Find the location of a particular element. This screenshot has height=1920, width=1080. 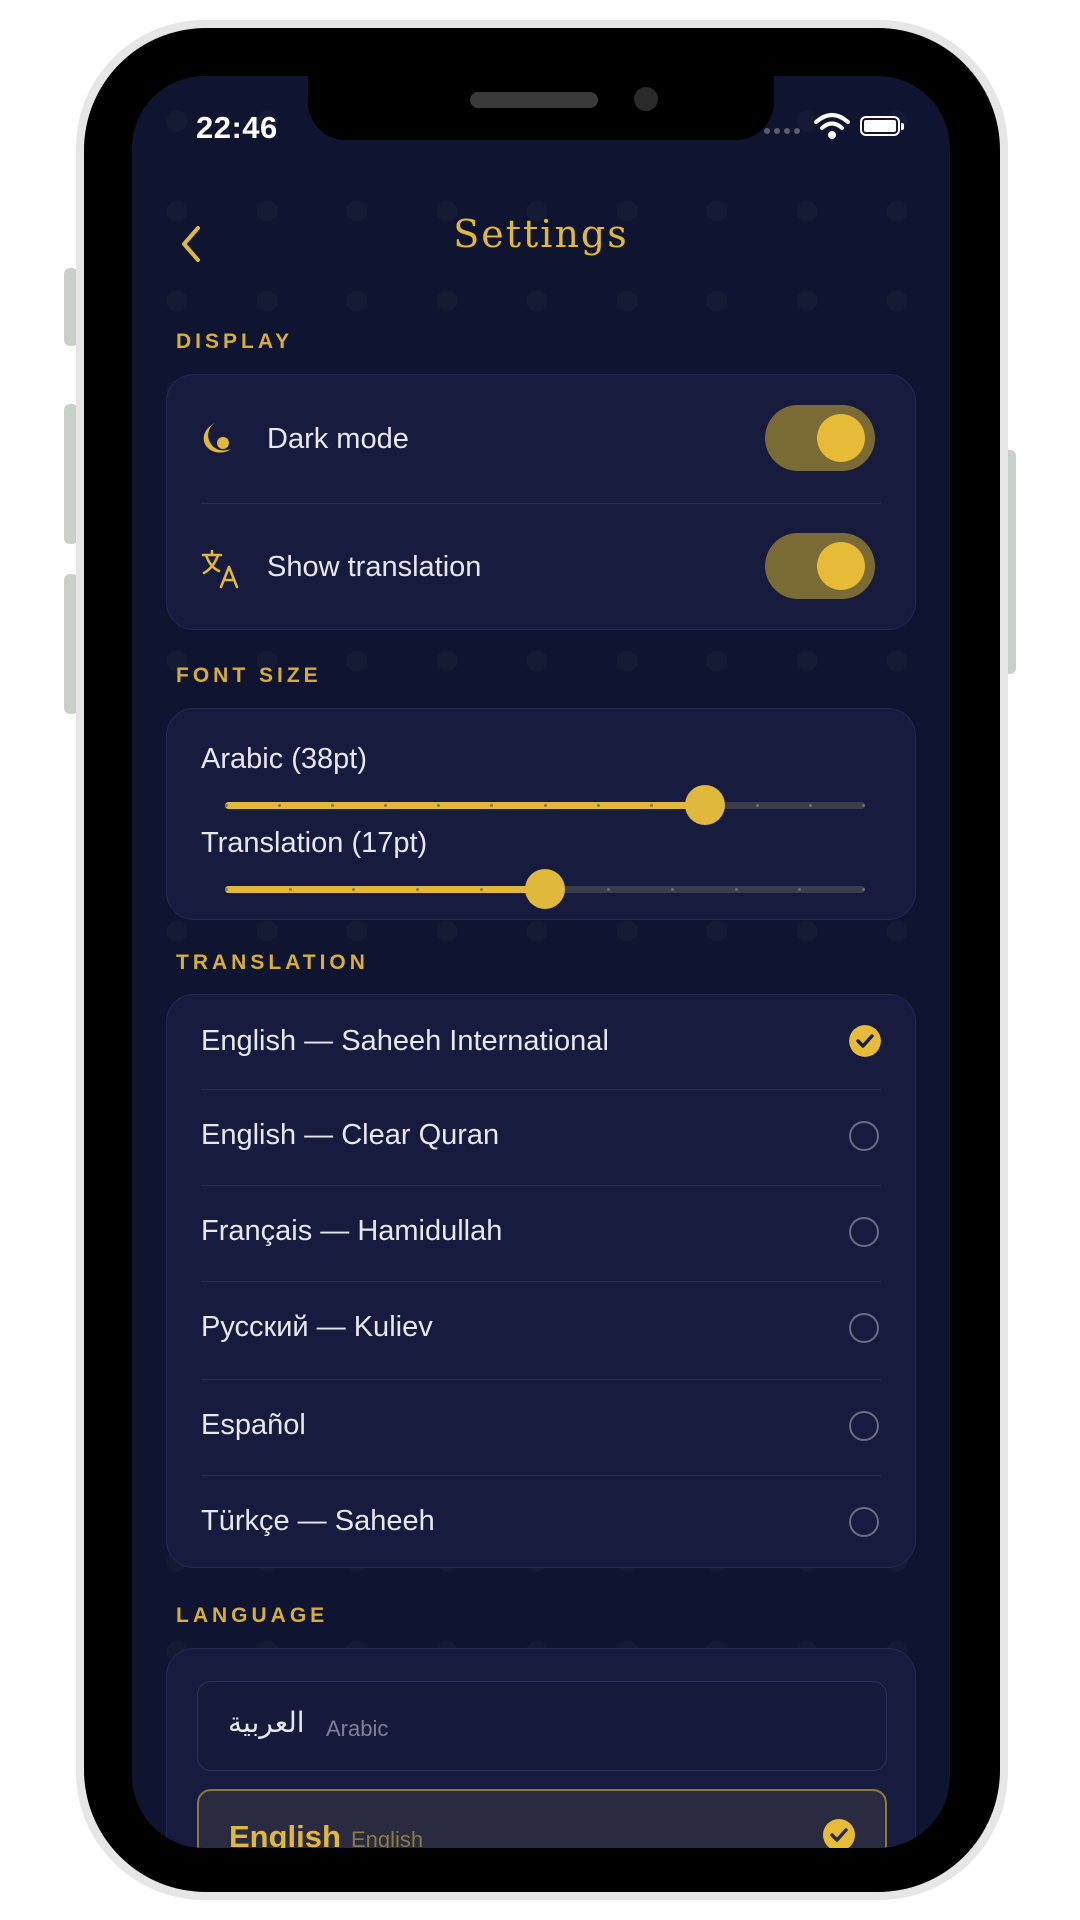

page-title: Settings is located at coordinates (541, 234).